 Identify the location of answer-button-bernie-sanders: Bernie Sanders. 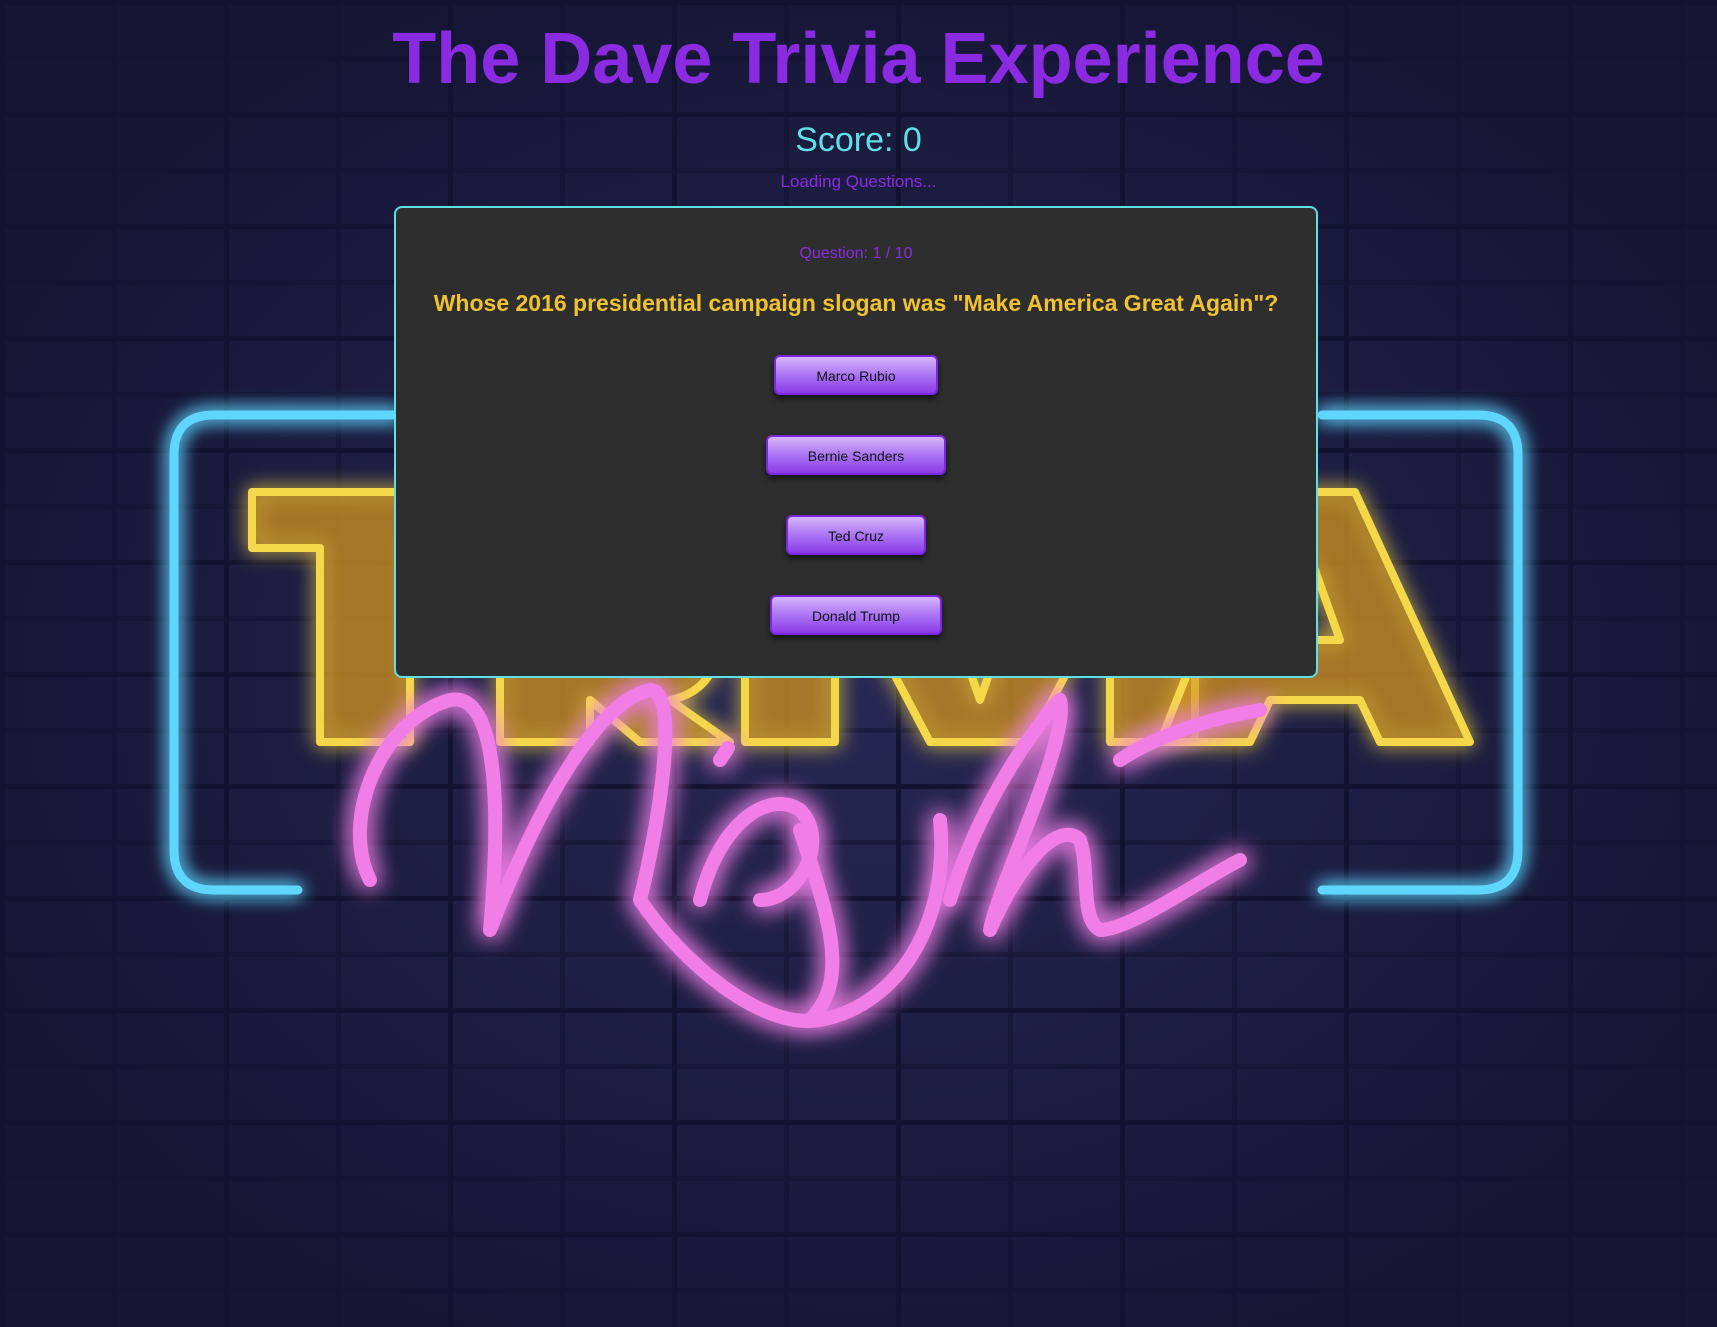
(856, 455).